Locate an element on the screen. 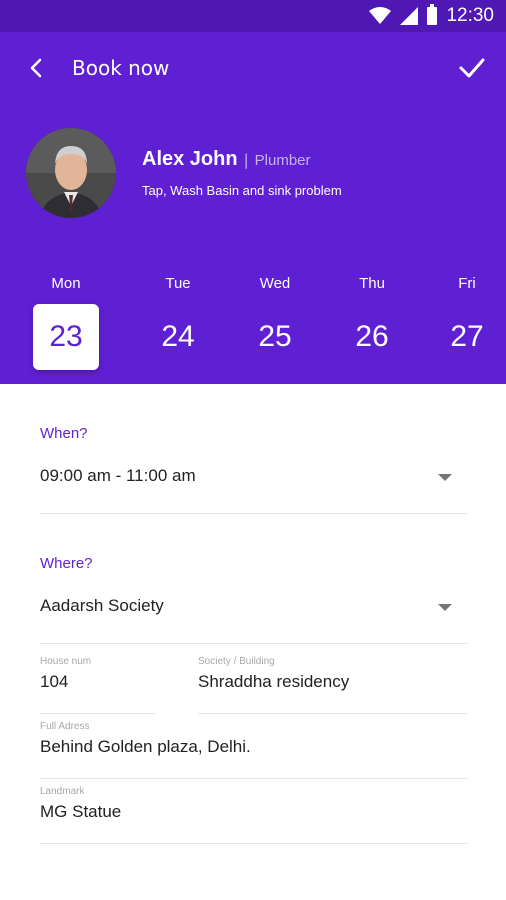 The width and height of the screenshot is (506, 900). provider-name: Alex John is located at coordinates (190, 159).